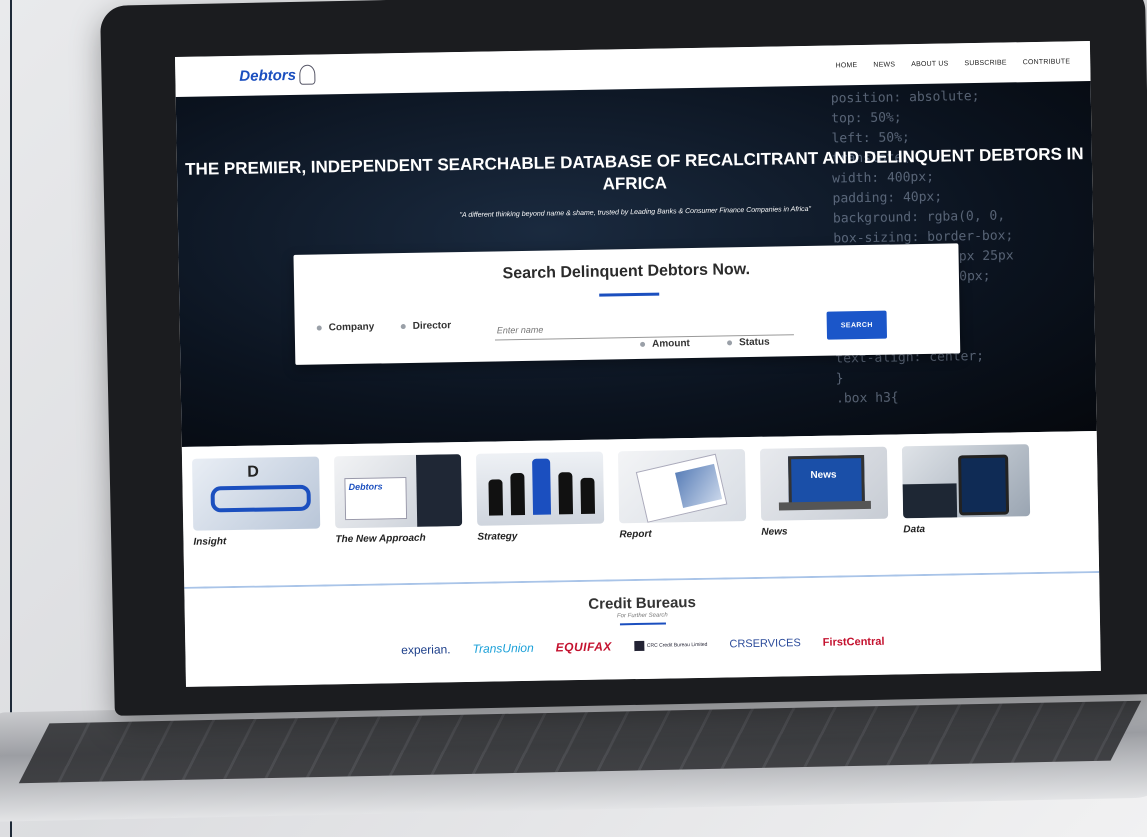  I want to click on card-insight-label: Insight, so click(210, 542).